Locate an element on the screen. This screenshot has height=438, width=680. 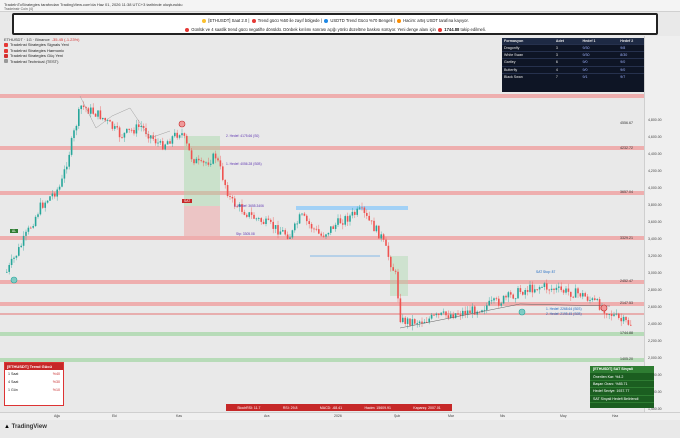
x-tick: 2026 is located at coordinates (338, 416).